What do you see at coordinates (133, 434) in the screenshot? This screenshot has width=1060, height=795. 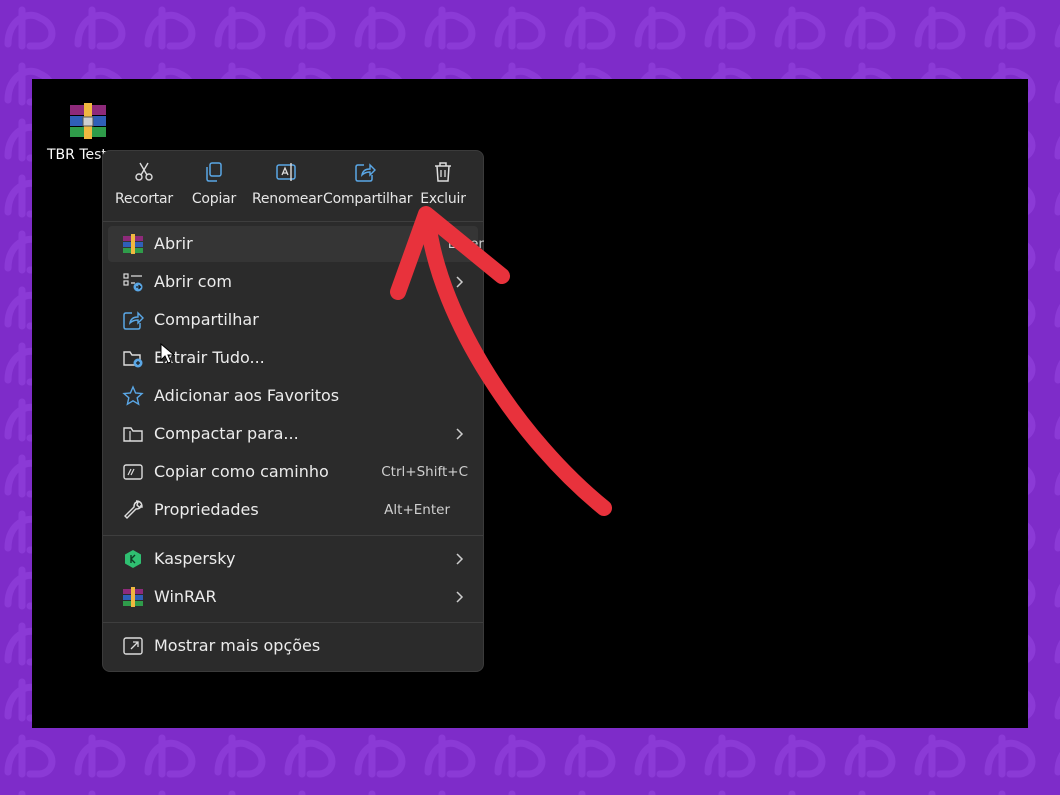 I see `compress-icon` at bounding box center [133, 434].